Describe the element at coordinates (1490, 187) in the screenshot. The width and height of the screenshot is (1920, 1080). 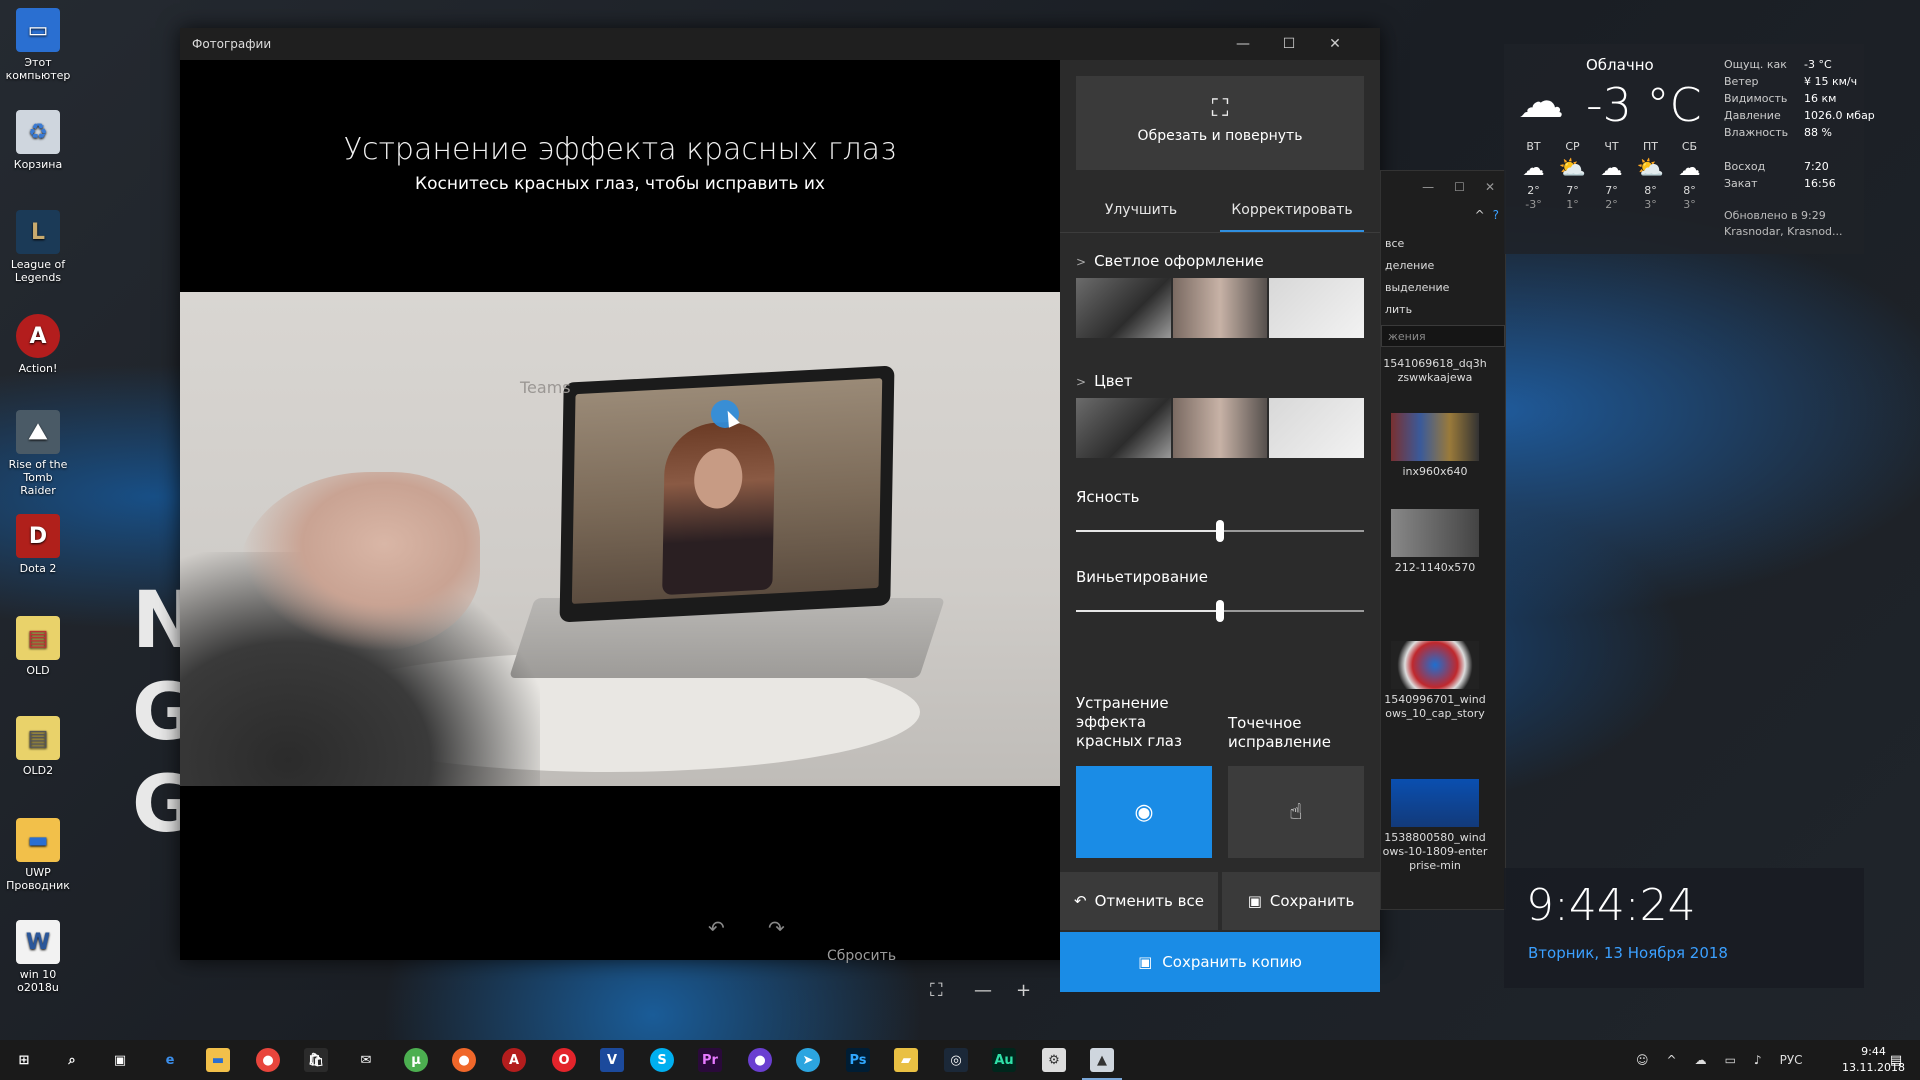
I see `close-icon: ✕` at that location.